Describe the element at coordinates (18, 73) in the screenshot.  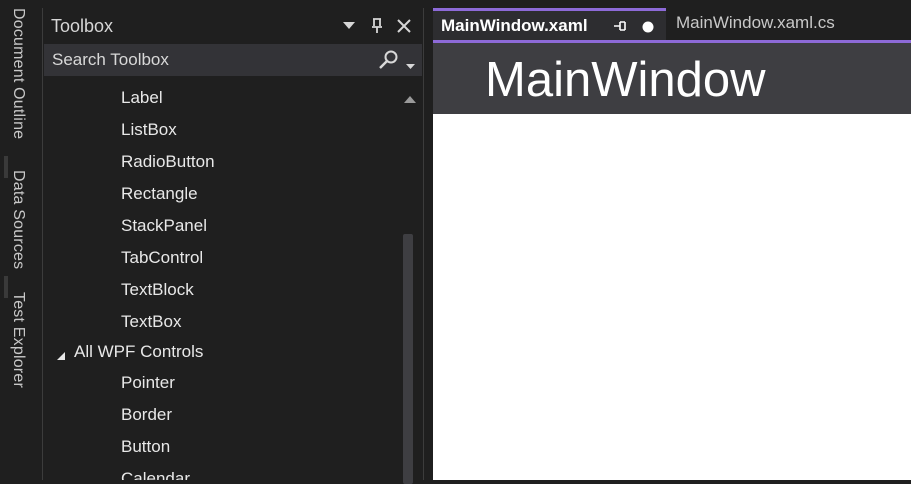
I see `side-tab-document-outline: Document Outline` at that location.